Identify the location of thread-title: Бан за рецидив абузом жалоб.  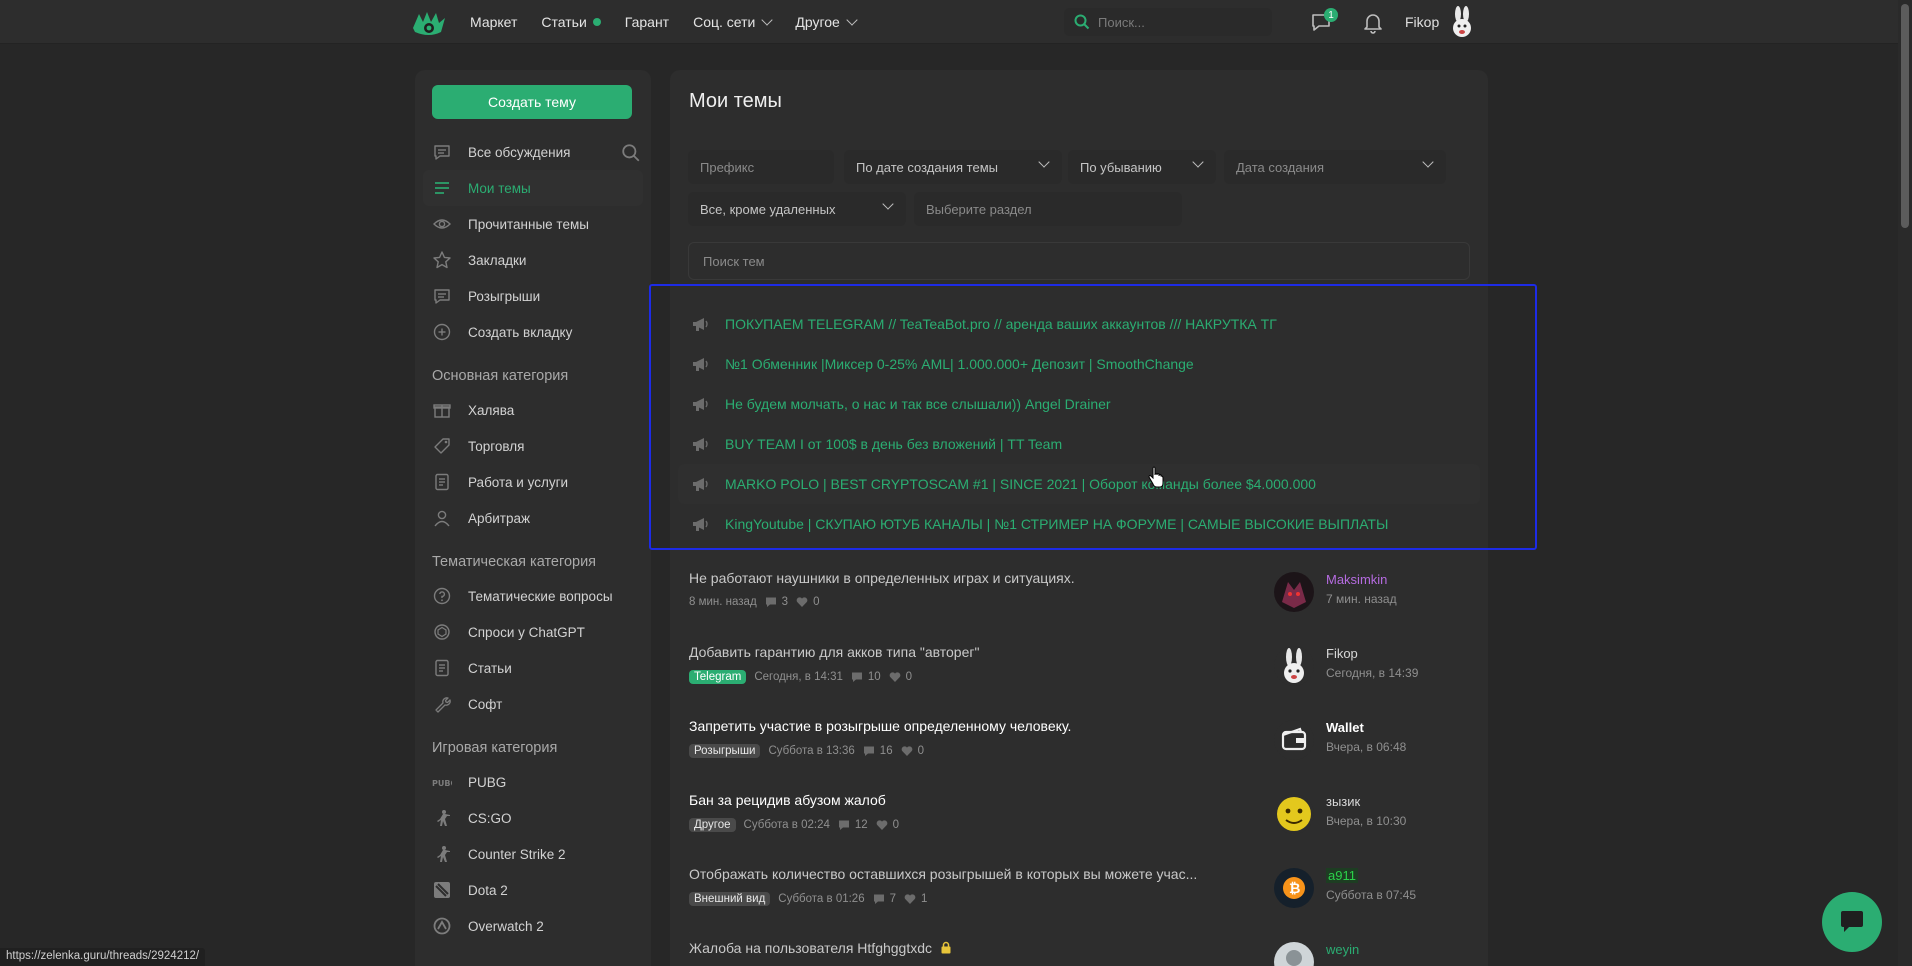
(787, 800).